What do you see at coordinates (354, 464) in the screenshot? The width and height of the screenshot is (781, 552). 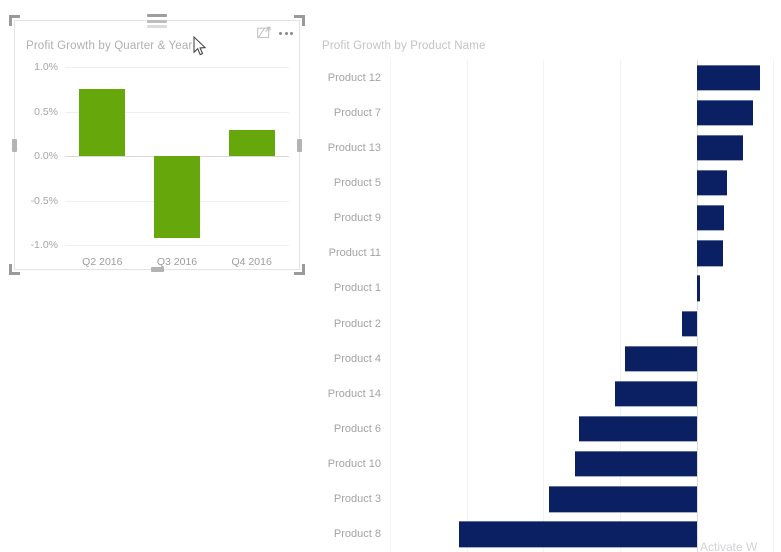 I see `right-chart-category-label: Product 10` at bounding box center [354, 464].